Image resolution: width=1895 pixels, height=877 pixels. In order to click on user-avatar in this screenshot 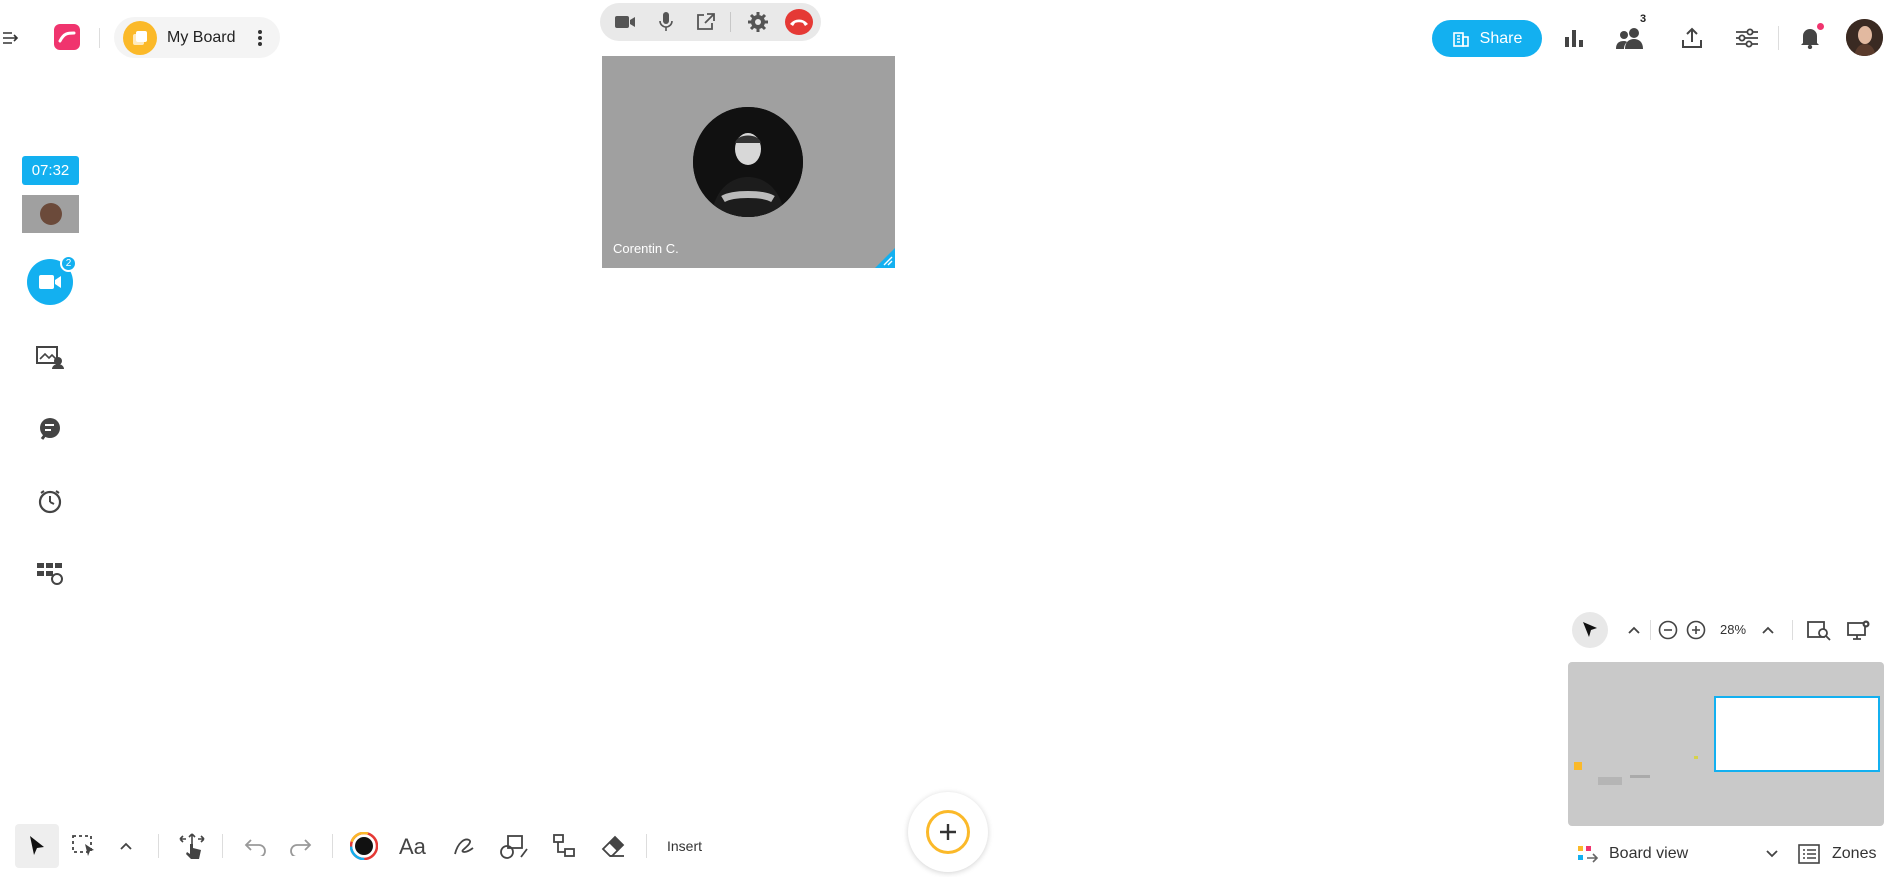, I will do `click(1864, 37)`.